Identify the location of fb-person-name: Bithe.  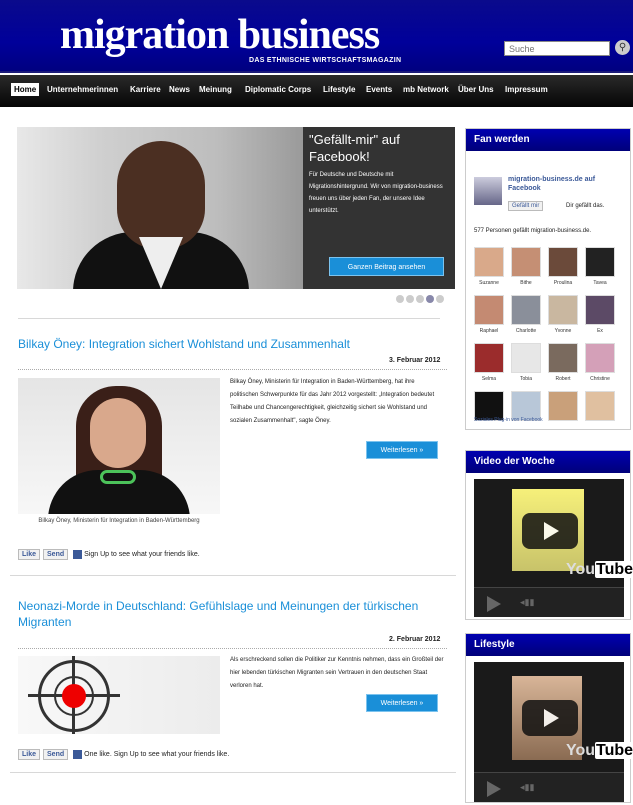
(526, 283).